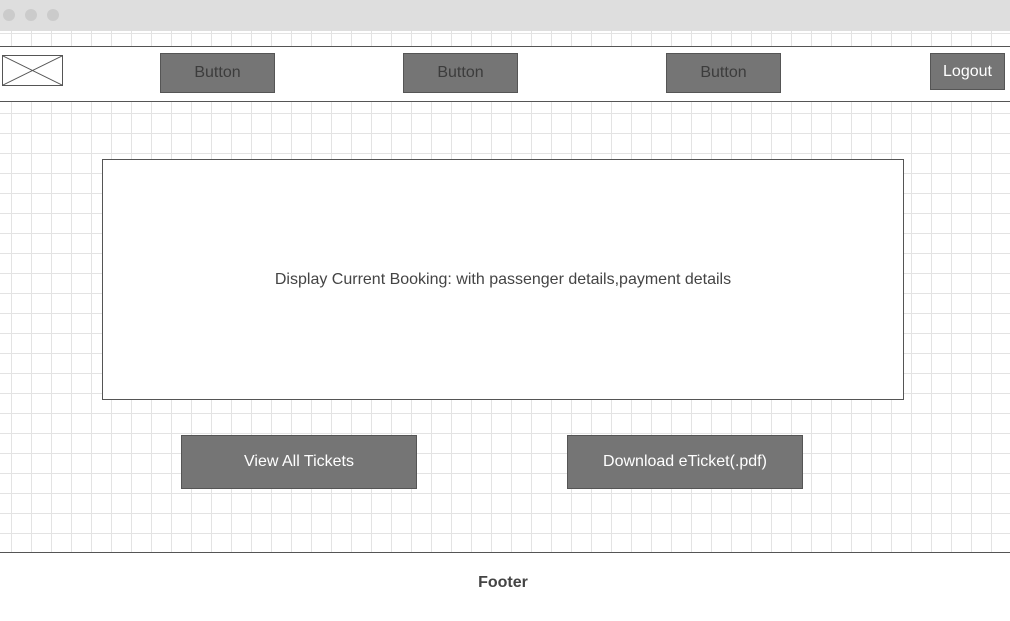  What do you see at coordinates (32, 70) in the screenshot?
I see `image-placeholder-icon` at bounding box center [32, 70].